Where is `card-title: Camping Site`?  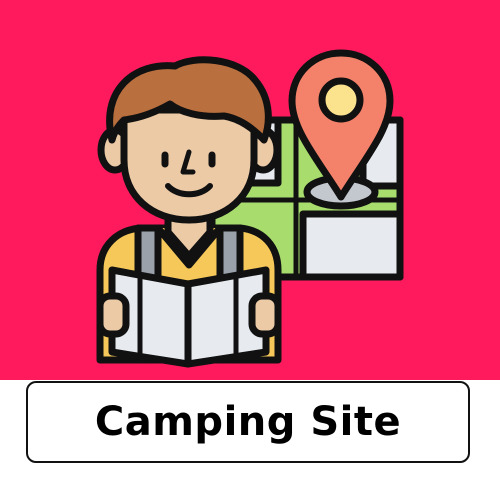
card-title: Camping Site is located at coordinates (248, 422).